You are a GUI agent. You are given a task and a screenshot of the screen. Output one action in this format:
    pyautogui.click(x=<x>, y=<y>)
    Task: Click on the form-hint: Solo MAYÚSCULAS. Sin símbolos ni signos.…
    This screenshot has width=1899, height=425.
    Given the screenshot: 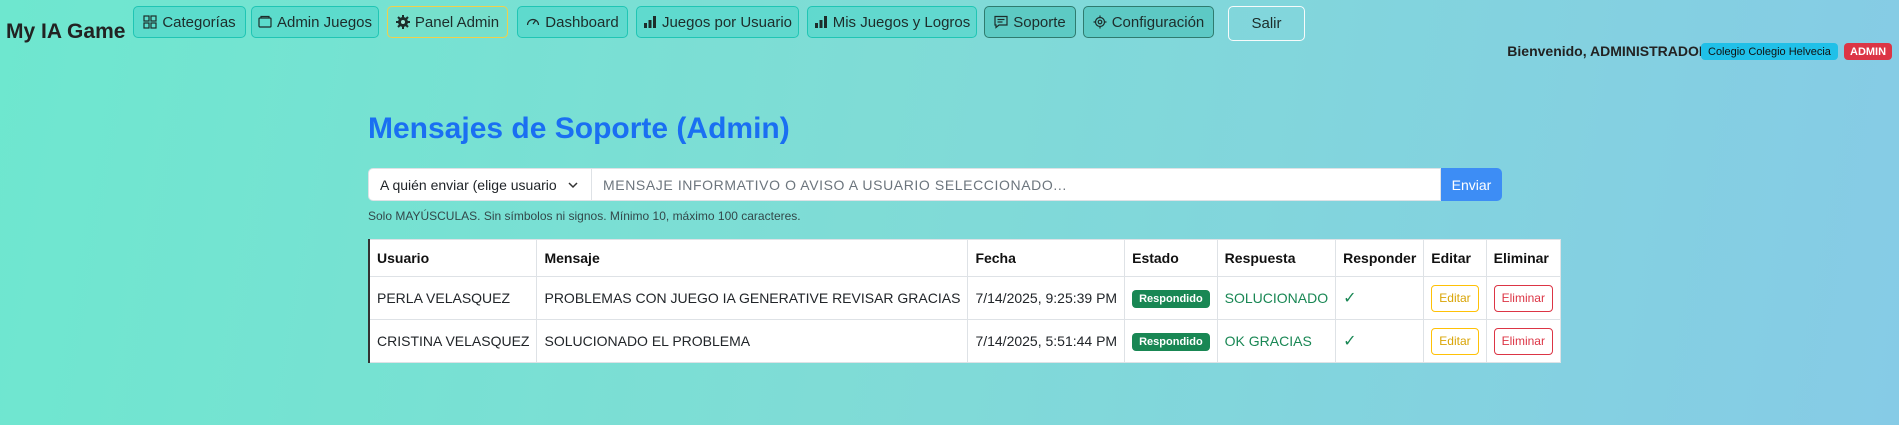 What is the action you would take?
    pyautogui.click(x=584, y=216)
    